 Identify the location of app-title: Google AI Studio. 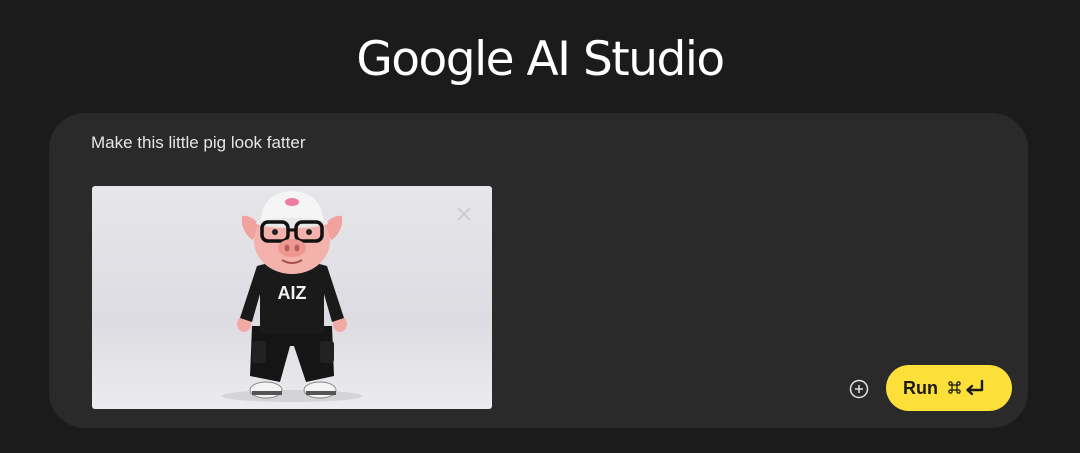
(540, 59).